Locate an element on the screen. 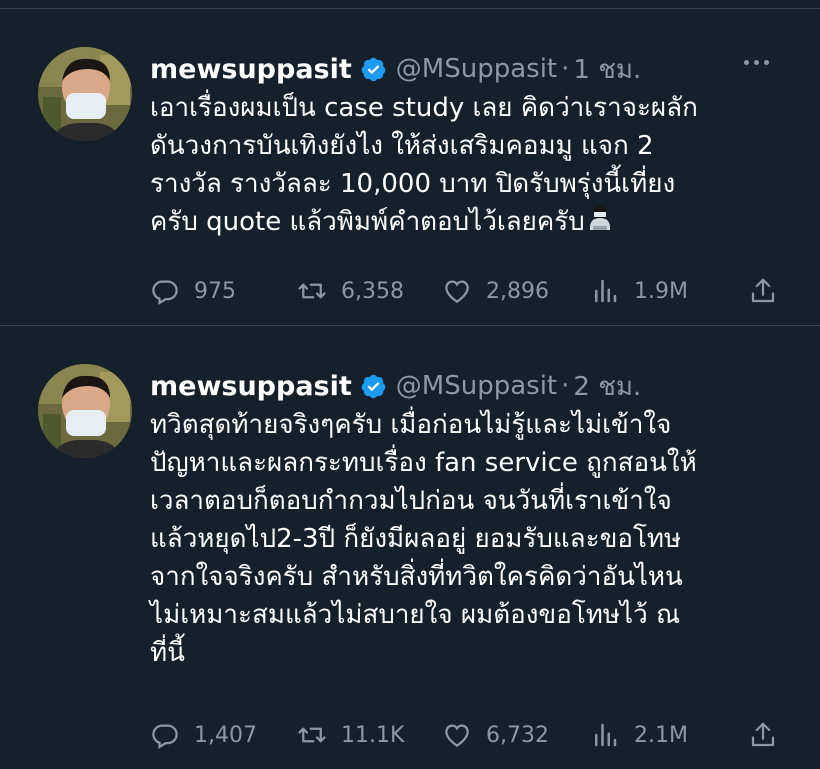 The width and height of the screenshot is (820, 769). views-button: 2.1M is located at coordinates (639, 735).